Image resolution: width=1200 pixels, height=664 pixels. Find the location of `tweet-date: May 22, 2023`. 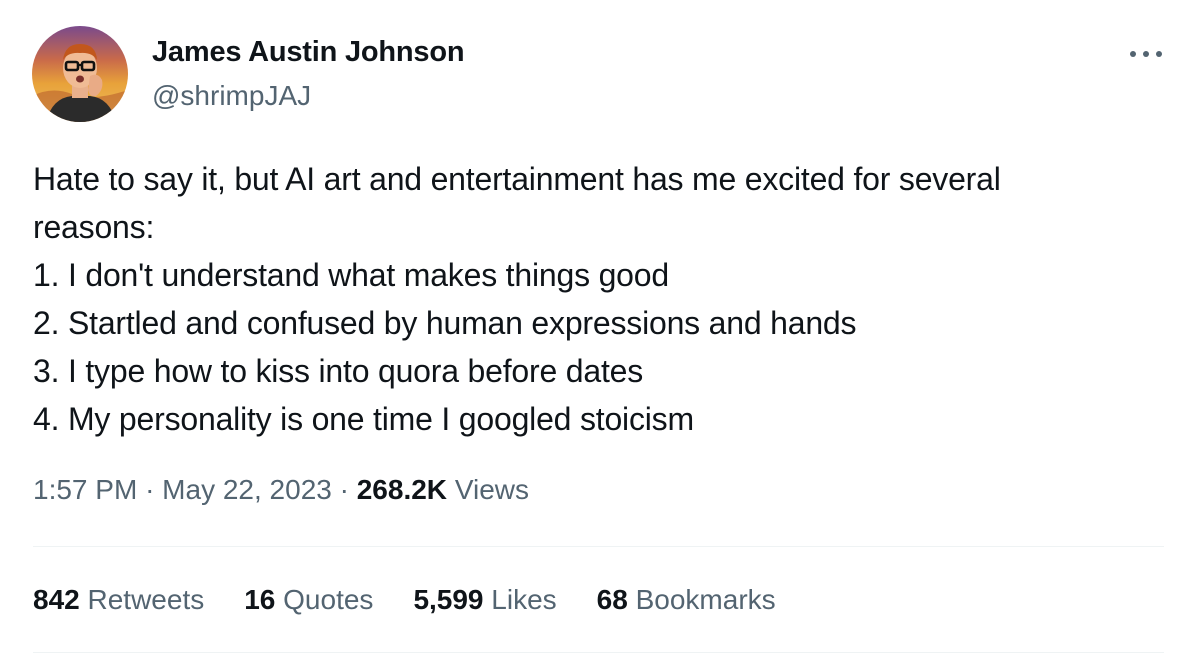

tweet-date: May 22, 2023 is located at coordinates (247, 489).